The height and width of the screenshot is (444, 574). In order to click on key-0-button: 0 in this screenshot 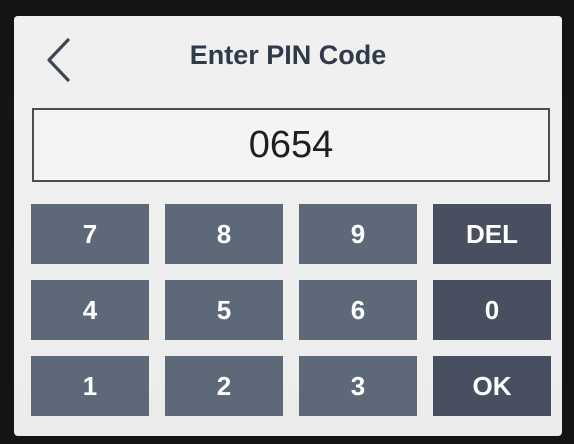, I will do `click(492, 310)`.